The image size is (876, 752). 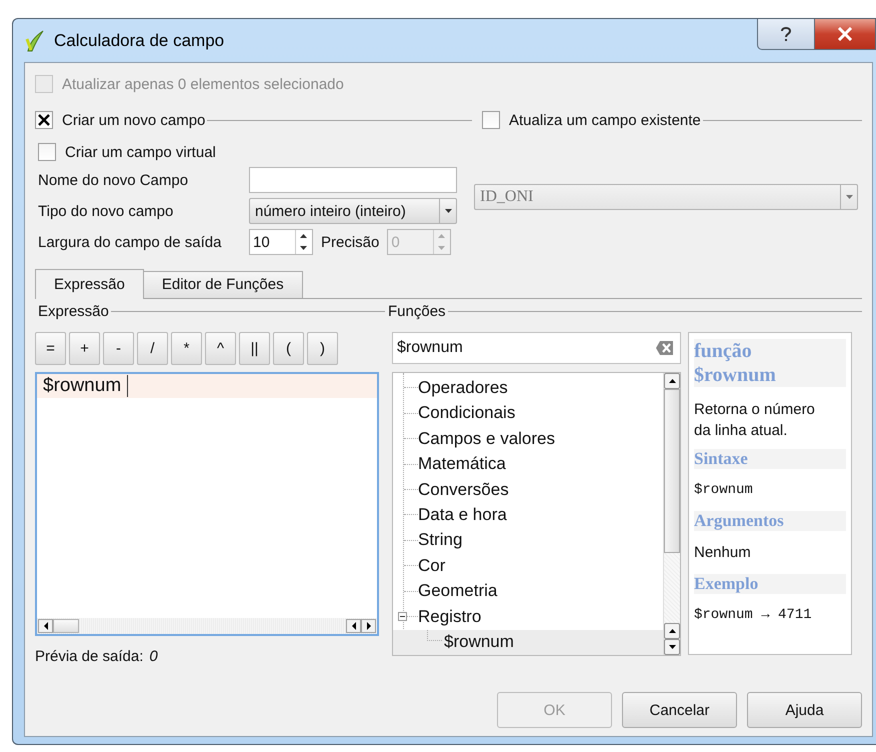 I want to click on operator-button: /, so click(x=152, y=348).